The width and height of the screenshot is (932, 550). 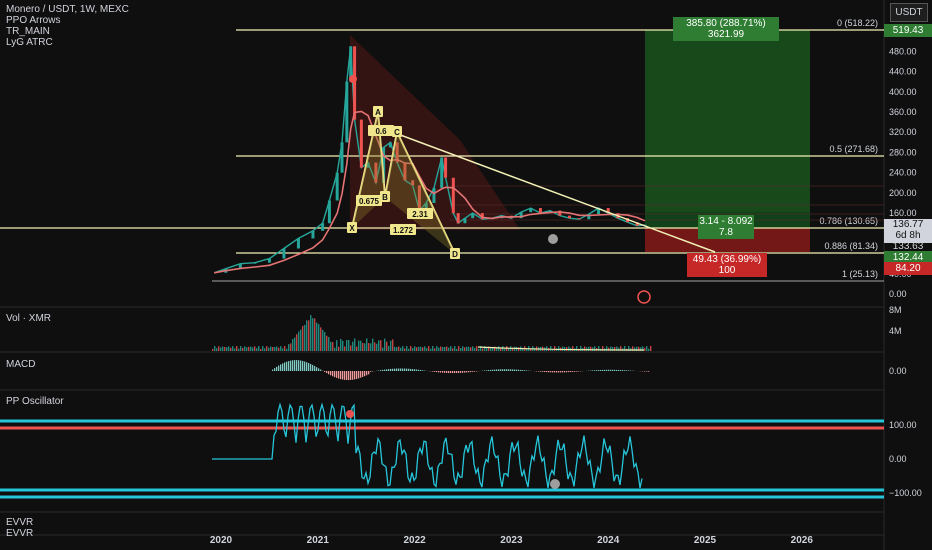 What do you see at coordinates (903, 425) in the screenshot?
I see `pp-tick: 100.00` at bounding box center [903, 425].